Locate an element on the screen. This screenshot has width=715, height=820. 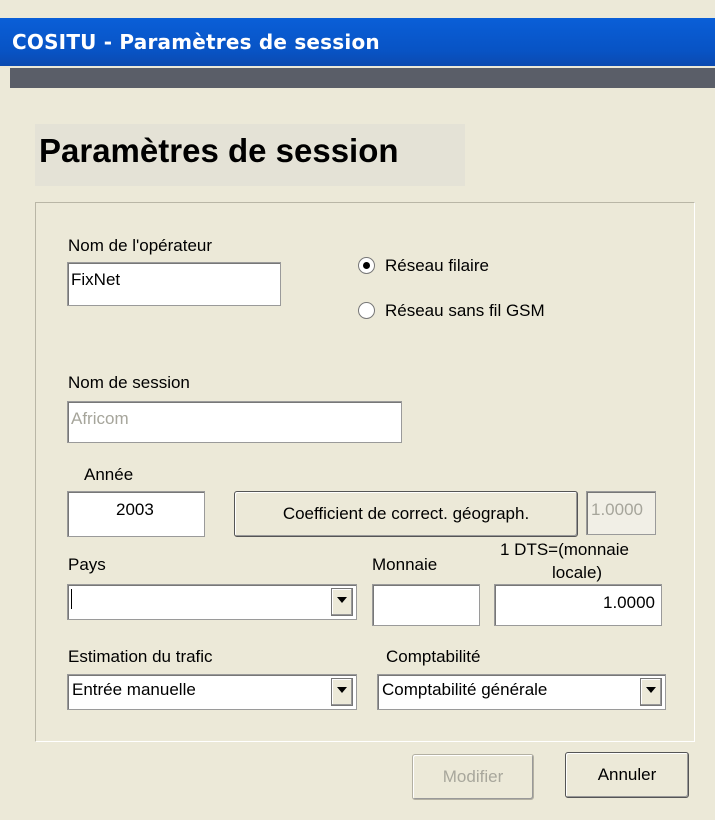
session-label: Nom de session is located at coordinates (129, 382).